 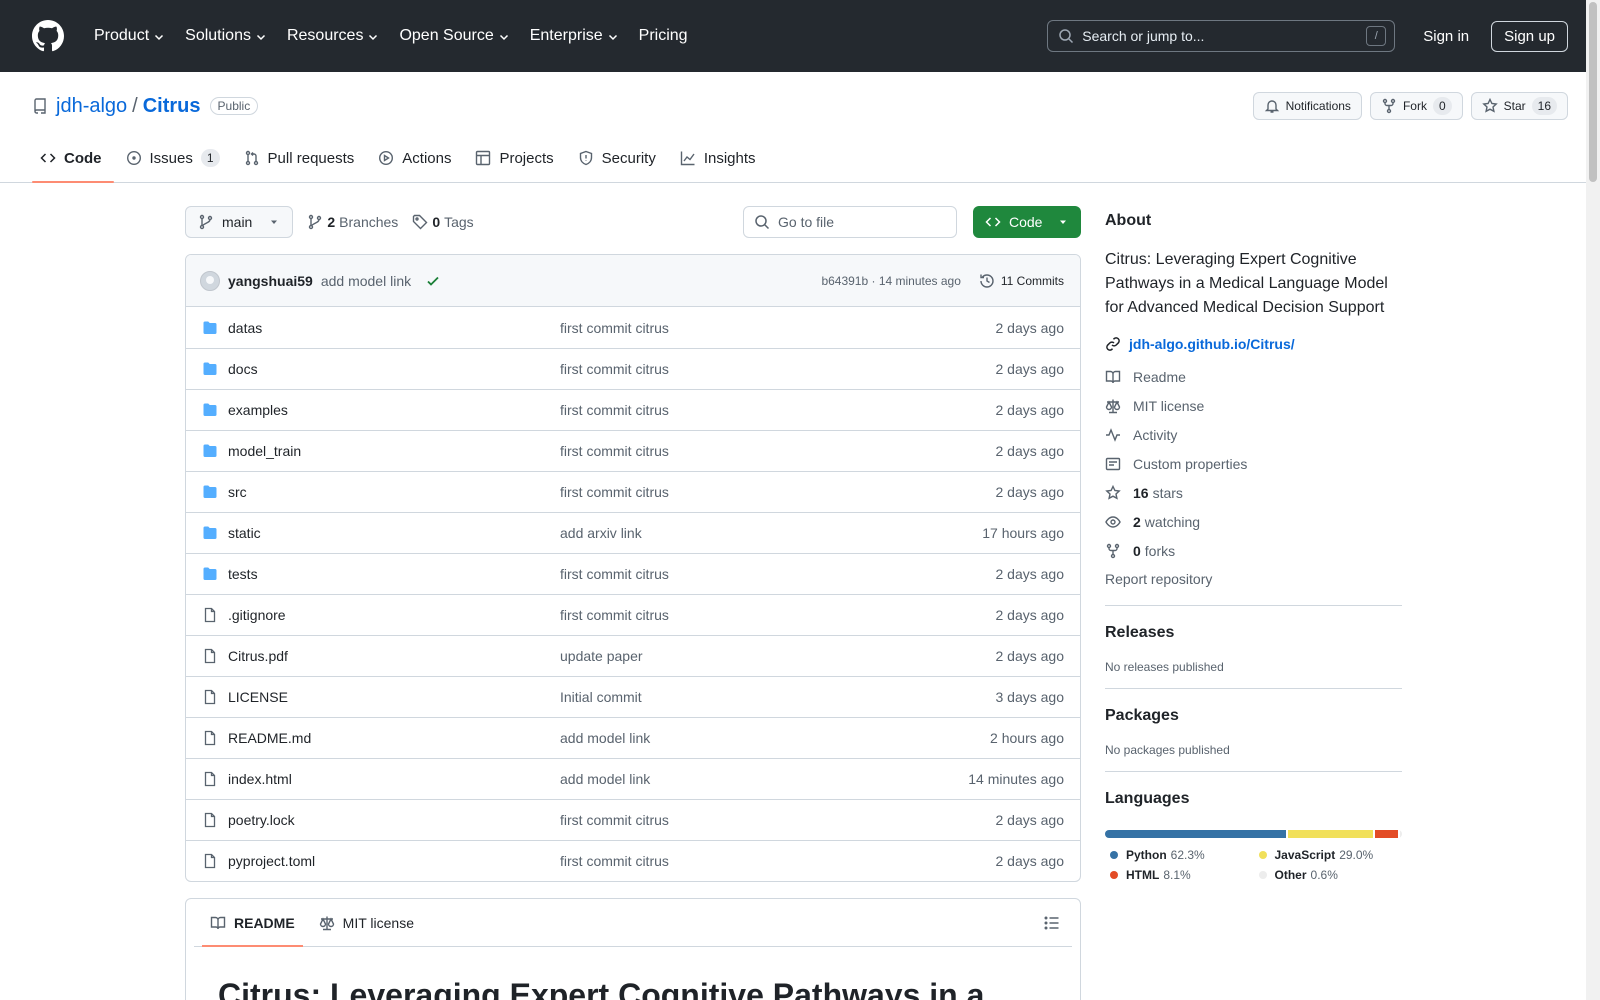 What do you see at coordinates (1221, 36) in the screenshot?
I see `global-search-input: Search or jump to... /` at bounding box center [1221, 36].